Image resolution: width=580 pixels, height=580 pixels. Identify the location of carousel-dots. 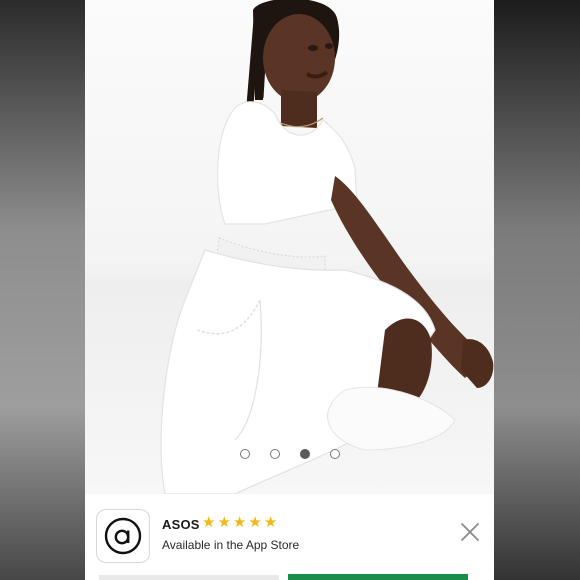
(289, 454).